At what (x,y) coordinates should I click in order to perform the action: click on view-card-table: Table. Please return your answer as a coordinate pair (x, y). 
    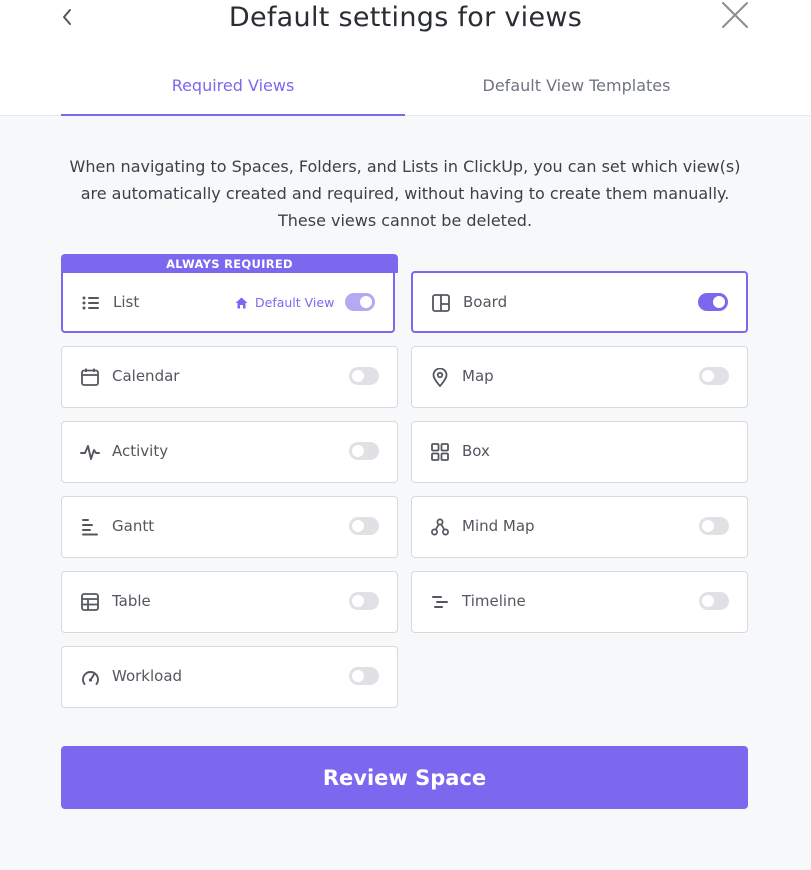
    Looking at the image, I should click on (229, 602).